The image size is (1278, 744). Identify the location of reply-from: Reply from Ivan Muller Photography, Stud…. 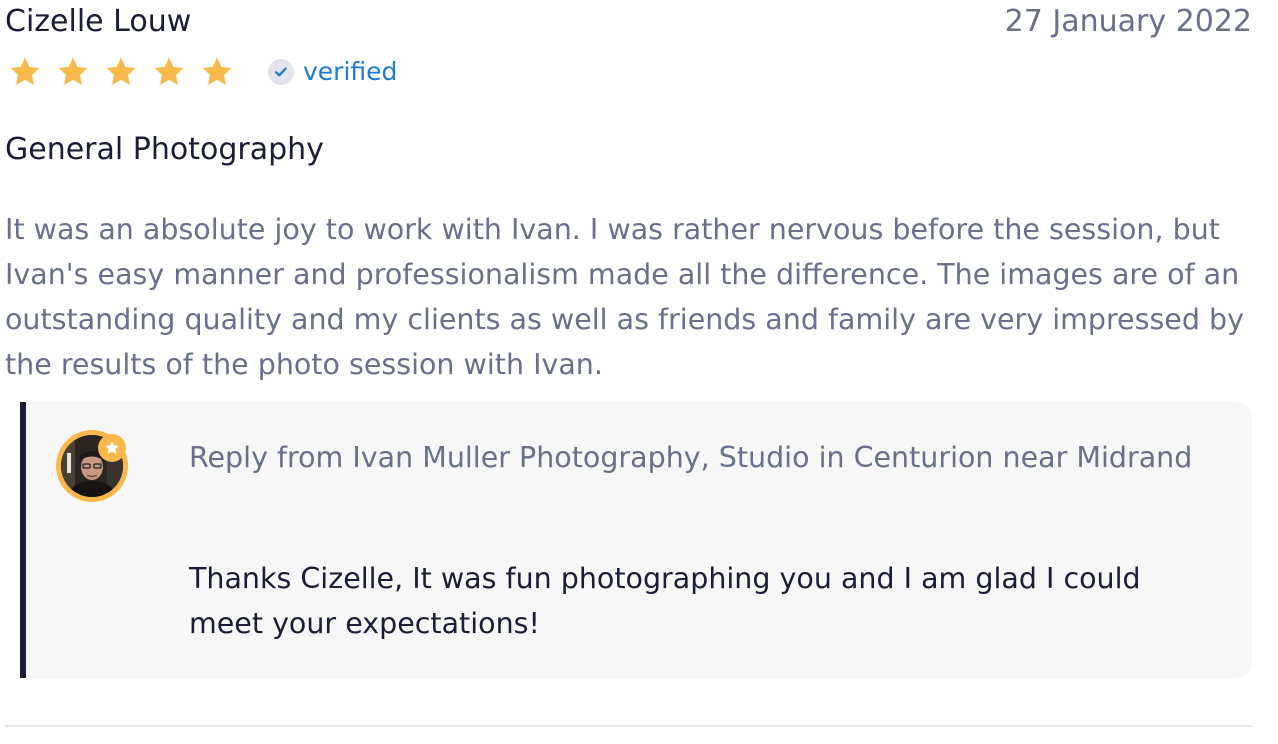
(691, 457).